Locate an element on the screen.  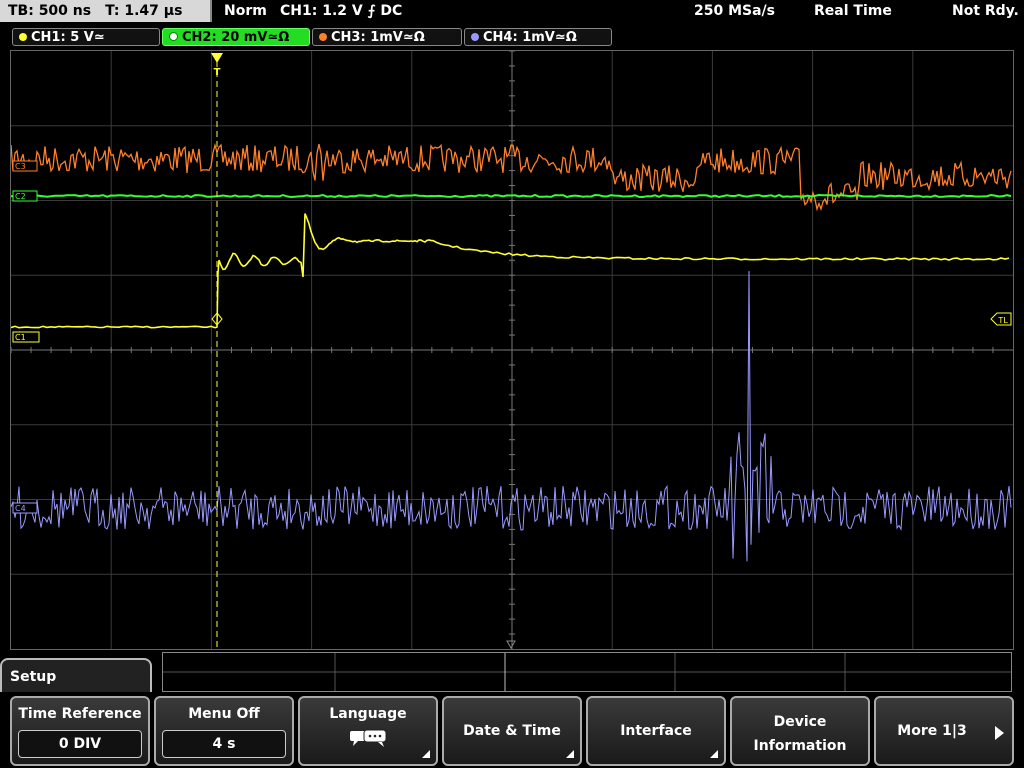
timebase-box: TB: 500 ns T: 1.47 µs is located at coordinates (106, 11).